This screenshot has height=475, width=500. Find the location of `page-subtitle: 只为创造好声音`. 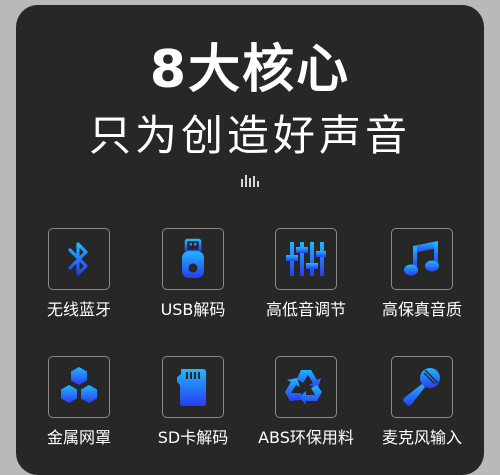

page-subtitle: 只为创造好声音 is located at coordinates (249, 135).